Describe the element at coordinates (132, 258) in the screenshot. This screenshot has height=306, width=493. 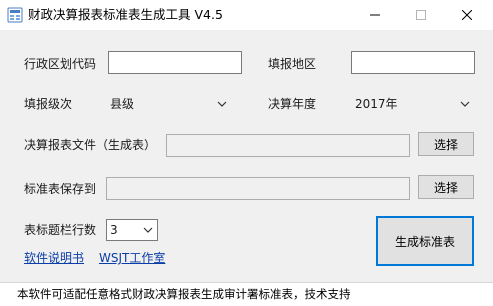
I see `studio-link: WSJT工作室` at that location.